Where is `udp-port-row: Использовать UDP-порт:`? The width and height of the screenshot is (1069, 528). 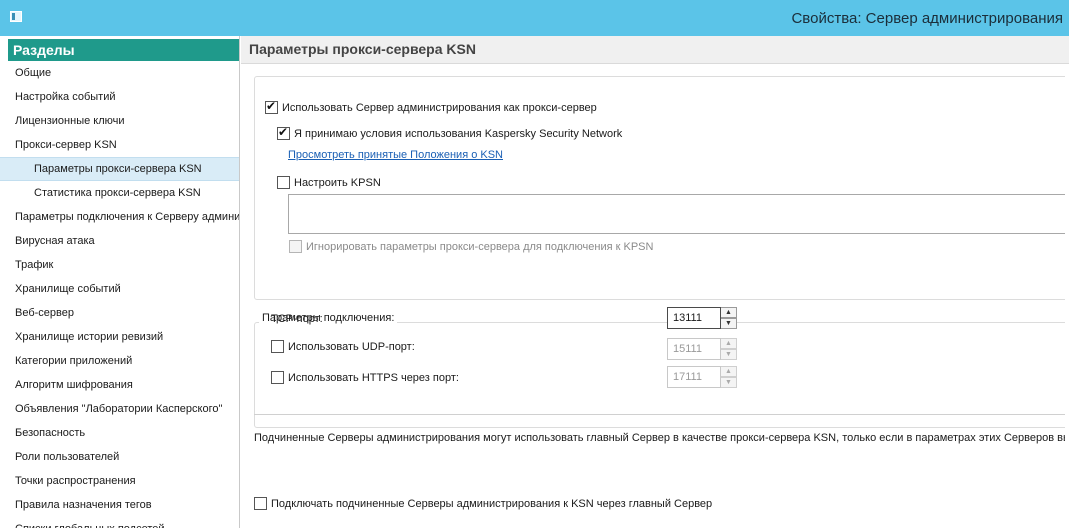
udp-port-row: Использовать UDP-порт: is located at coordinates (343, 346).